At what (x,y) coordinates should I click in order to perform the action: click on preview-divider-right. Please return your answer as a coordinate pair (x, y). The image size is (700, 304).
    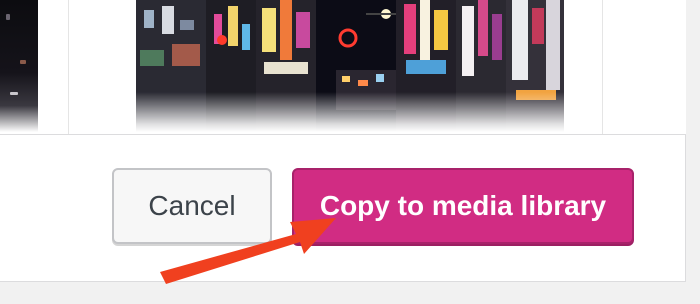
    Looking at the image, I should click on (602, 67).